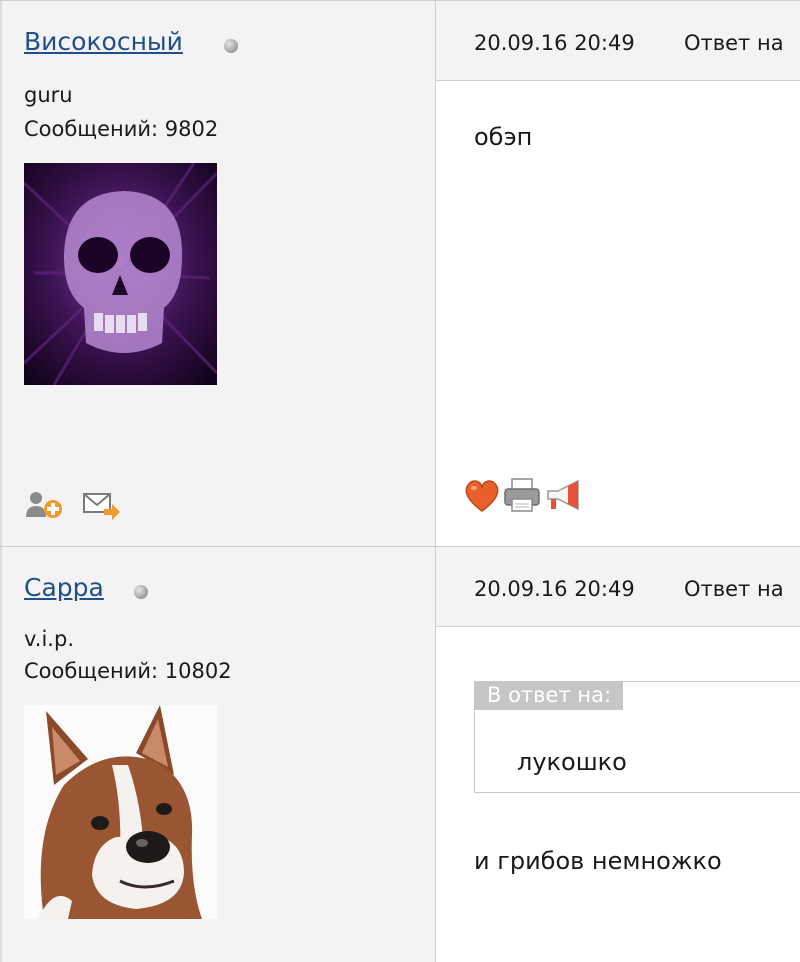 The height and width of the screenshot is (962, 800). Describe the element at coordinates (103, 41) in the screenshot. I see `author-name-link: Високосный` at that location.